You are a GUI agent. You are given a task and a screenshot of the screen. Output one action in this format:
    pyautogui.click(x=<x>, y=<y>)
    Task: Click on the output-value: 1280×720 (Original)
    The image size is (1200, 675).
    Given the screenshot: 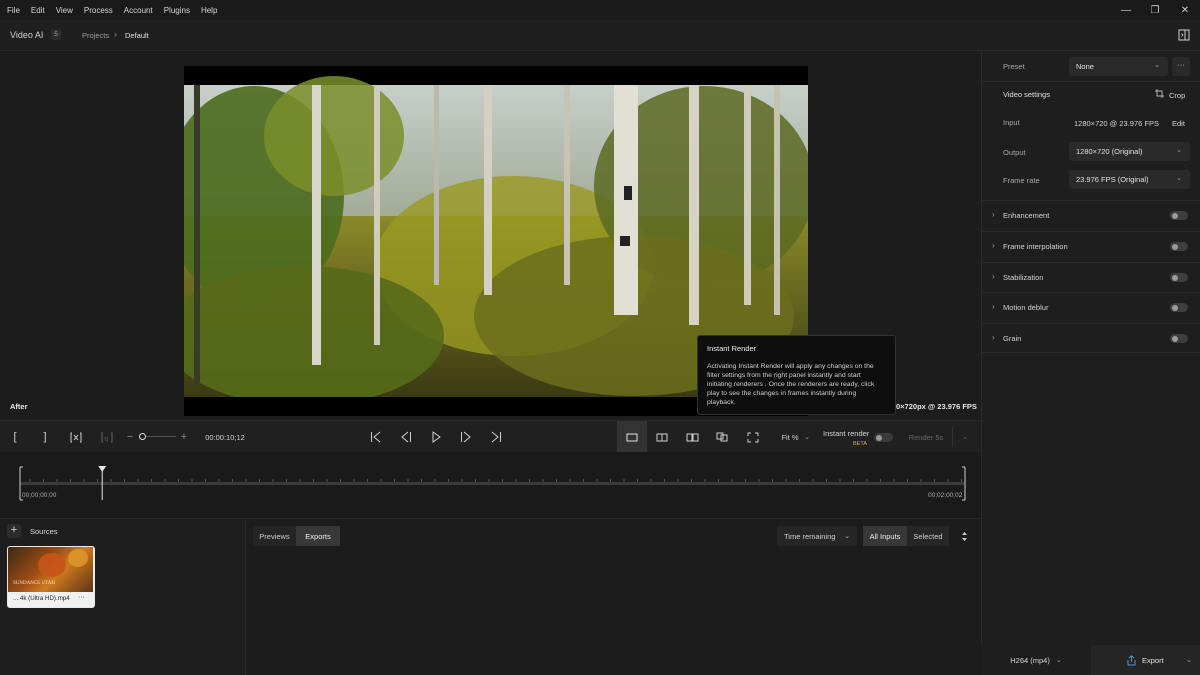 What is the action you would take?
    pyautogui.click(x=1109, y=151)
    